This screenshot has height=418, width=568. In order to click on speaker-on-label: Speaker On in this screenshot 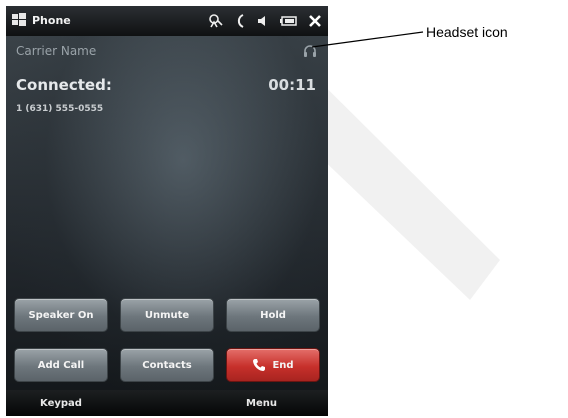, I will do `click(61, 315)`.